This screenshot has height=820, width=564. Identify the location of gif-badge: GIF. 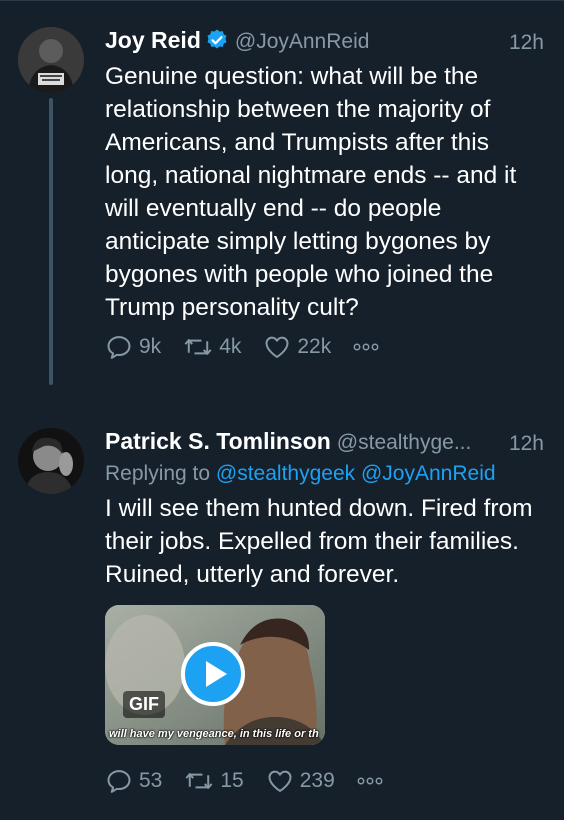
(144, 704).